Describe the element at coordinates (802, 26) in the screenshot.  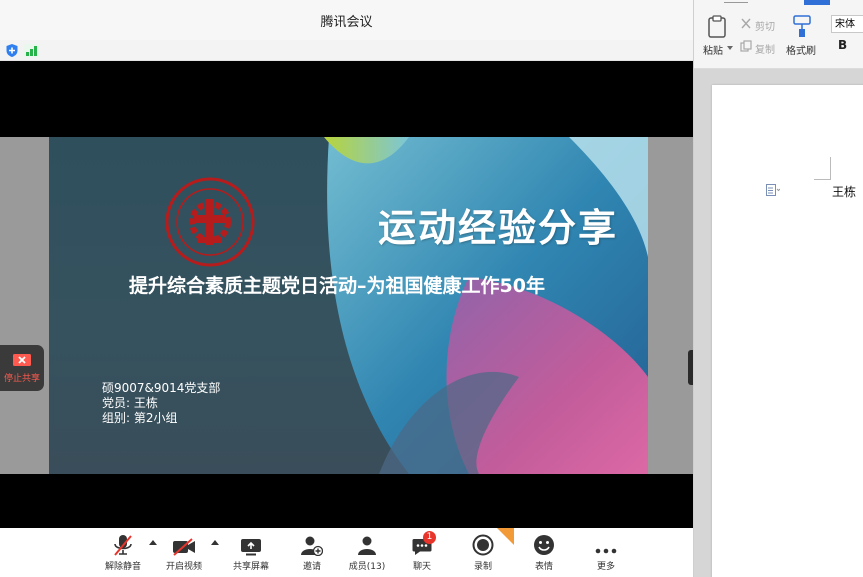
I see `format-painter-icon` at that location.